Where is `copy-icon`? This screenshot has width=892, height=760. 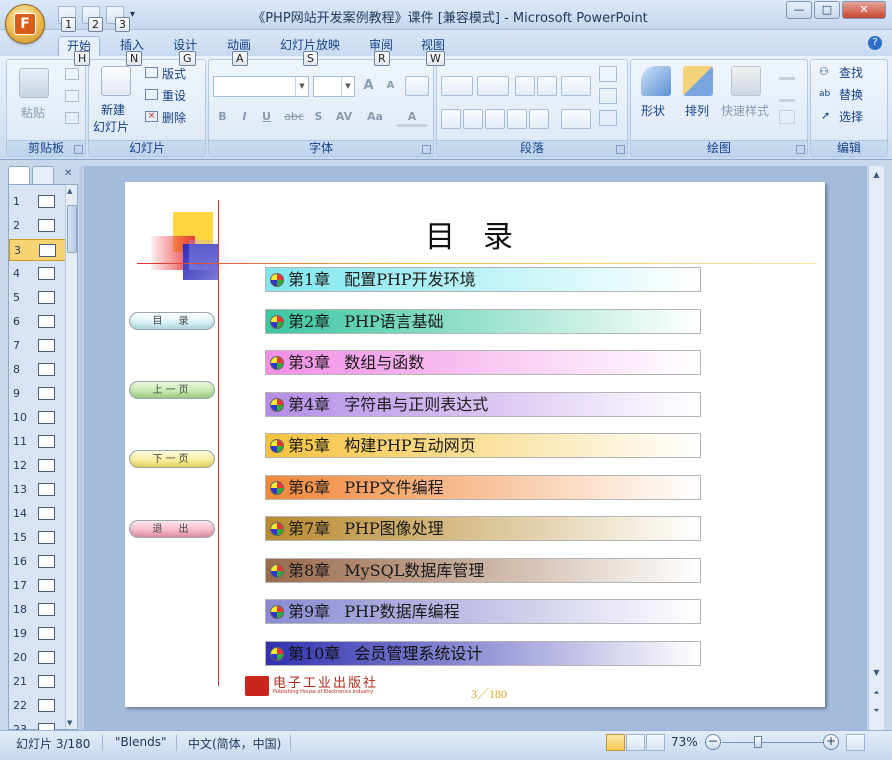 copy-icon is located at coordinates (72, 96).